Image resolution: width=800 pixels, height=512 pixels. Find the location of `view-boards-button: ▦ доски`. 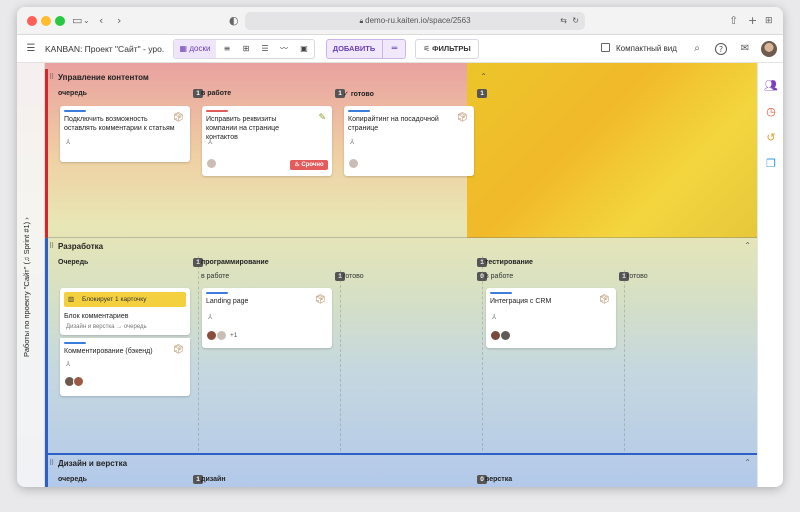

view-boards-button: ▦ доски is located at coordinates (195, 49).